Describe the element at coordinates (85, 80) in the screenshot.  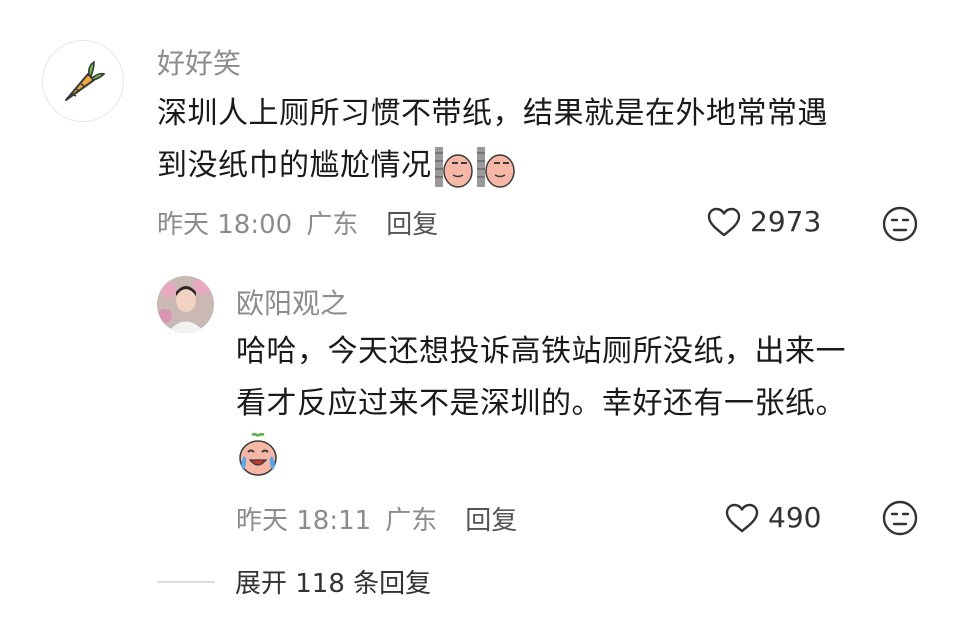
I see `carrot-icon` at that location.